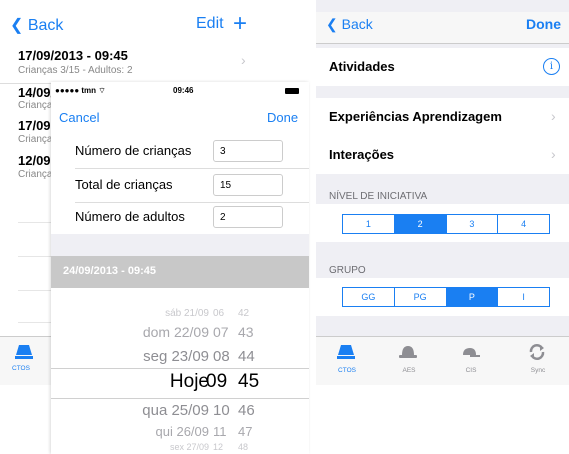 Image resolution: width=569 pixels, height=454 pixels. Describe the element at coordinates (415, 116) in the screenshot. I see `experiencias-label: Experiências Aprendizagem` at that location.